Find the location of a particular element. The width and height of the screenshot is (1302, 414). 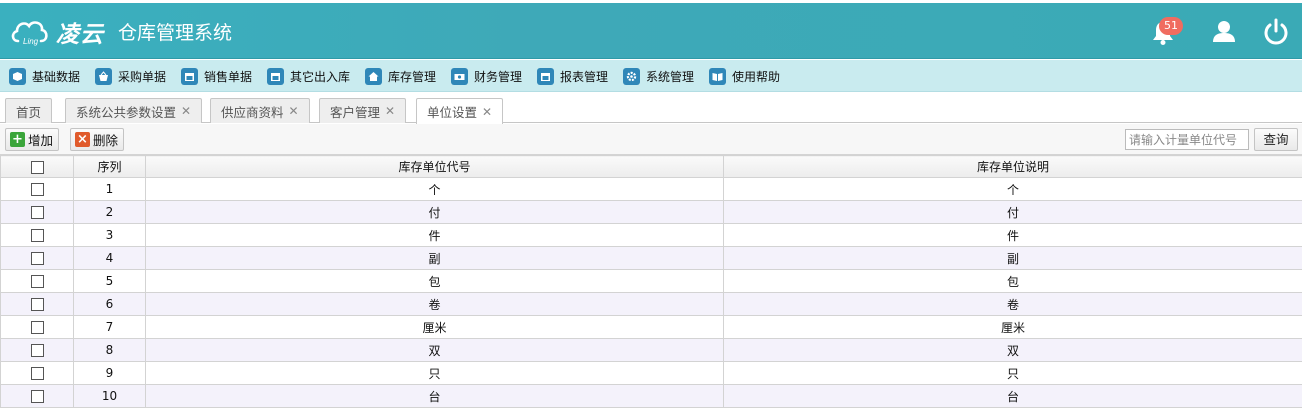

menu-purchase: 采购单据 is located at coordinates (130, 76).